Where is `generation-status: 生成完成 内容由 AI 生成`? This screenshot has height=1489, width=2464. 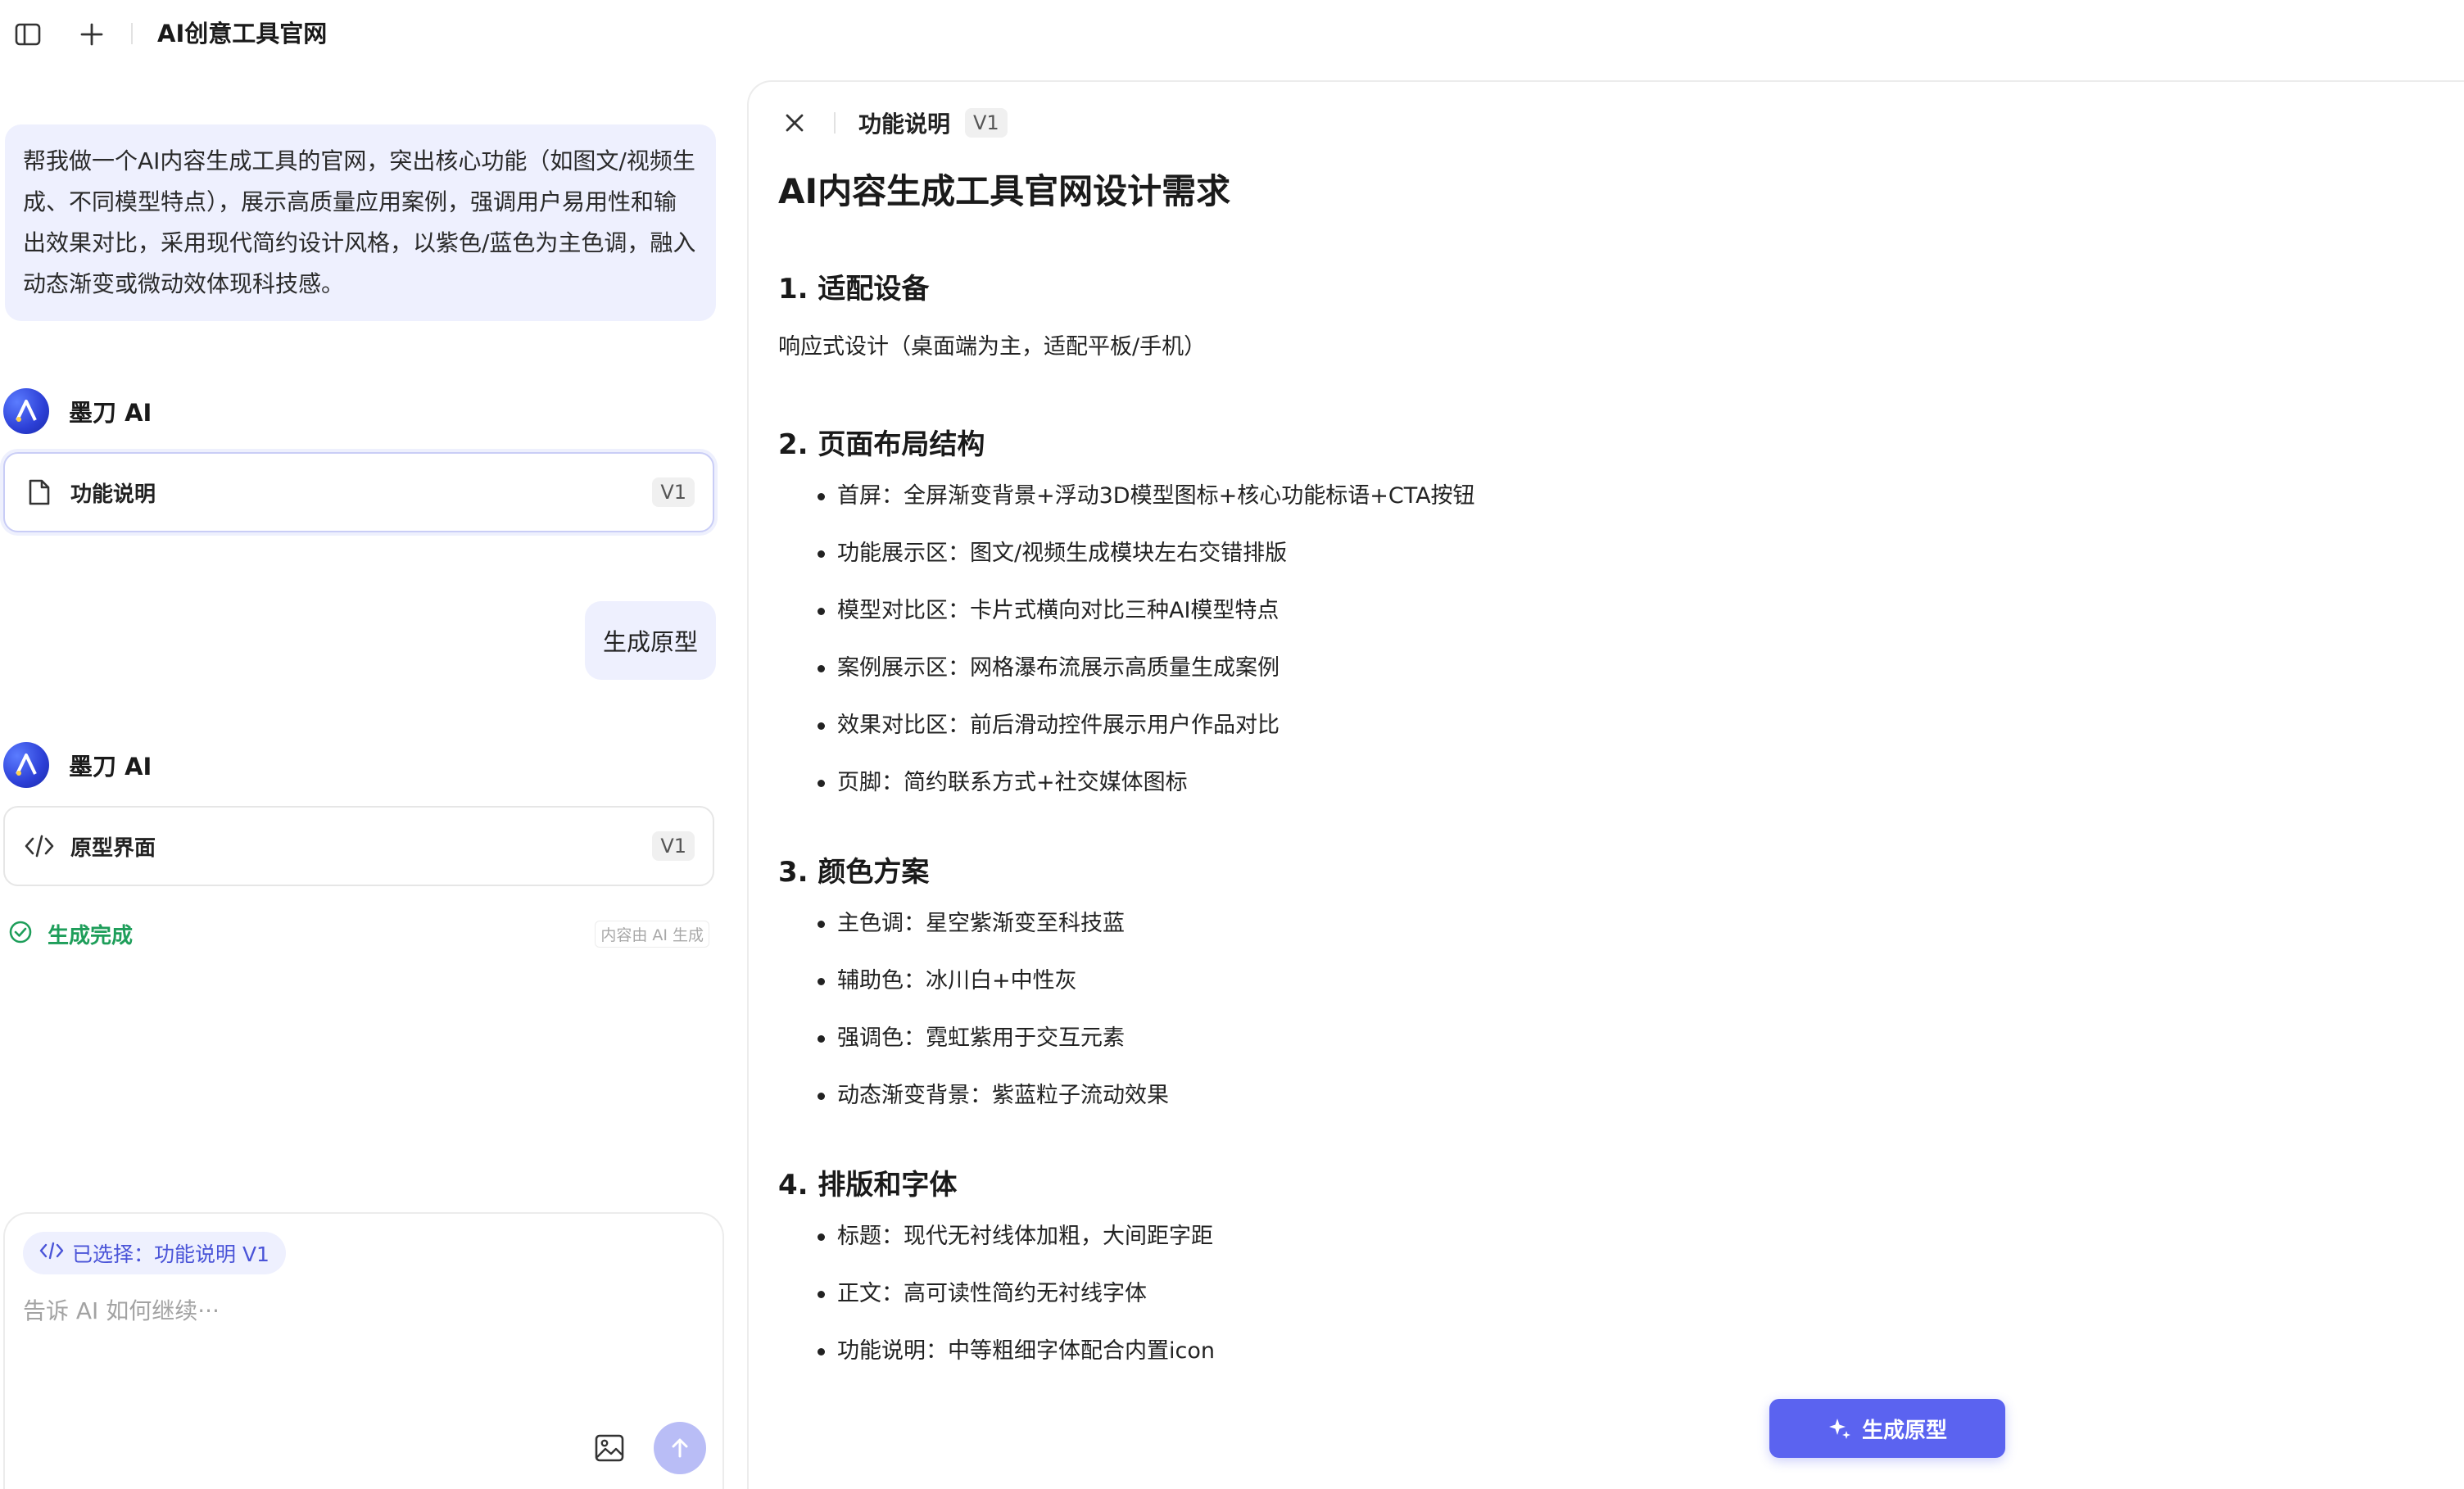
generation-status: 生成完成 内容由 AI 生成 is located at coordinates (358, 933).